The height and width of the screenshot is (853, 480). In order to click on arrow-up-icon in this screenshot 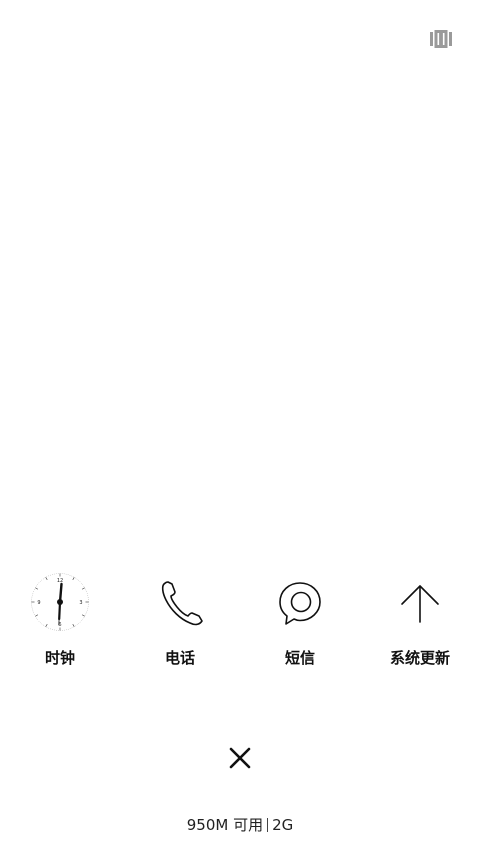, I will do `click(420, 604)`.